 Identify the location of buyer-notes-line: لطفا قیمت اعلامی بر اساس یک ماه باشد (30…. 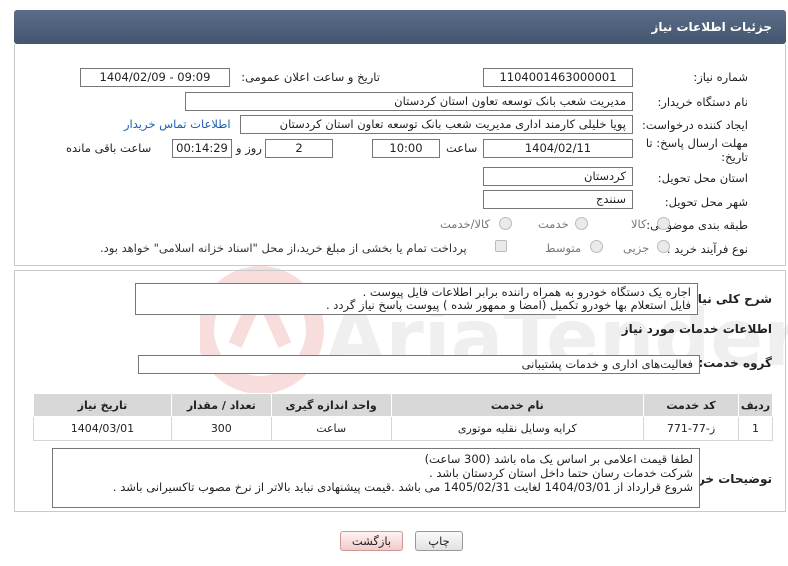
(558, 459).